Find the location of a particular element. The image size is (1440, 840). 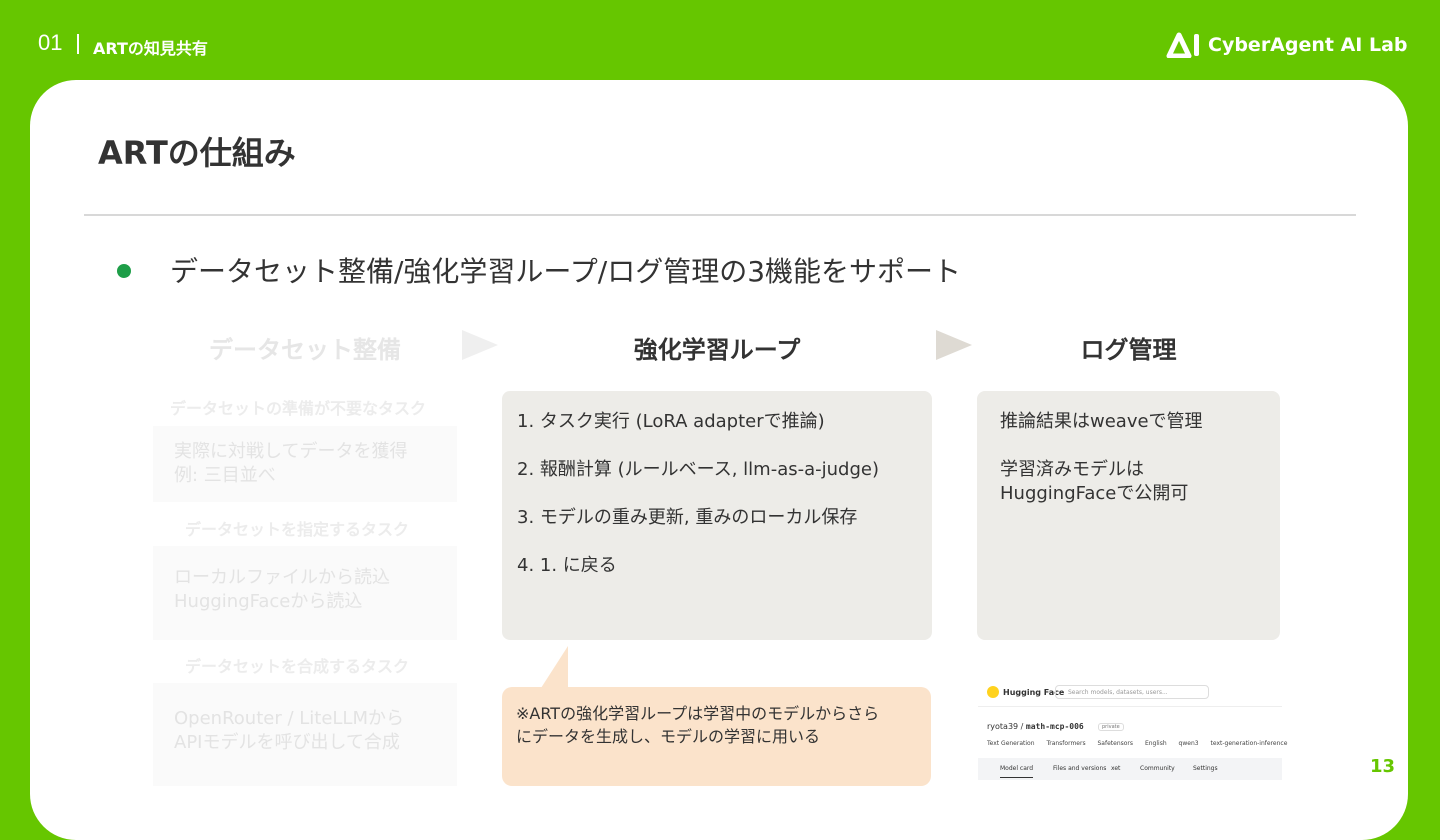

cyberagent-logo: CyberAgent AI Lab is located at coordinates (1287, 45).